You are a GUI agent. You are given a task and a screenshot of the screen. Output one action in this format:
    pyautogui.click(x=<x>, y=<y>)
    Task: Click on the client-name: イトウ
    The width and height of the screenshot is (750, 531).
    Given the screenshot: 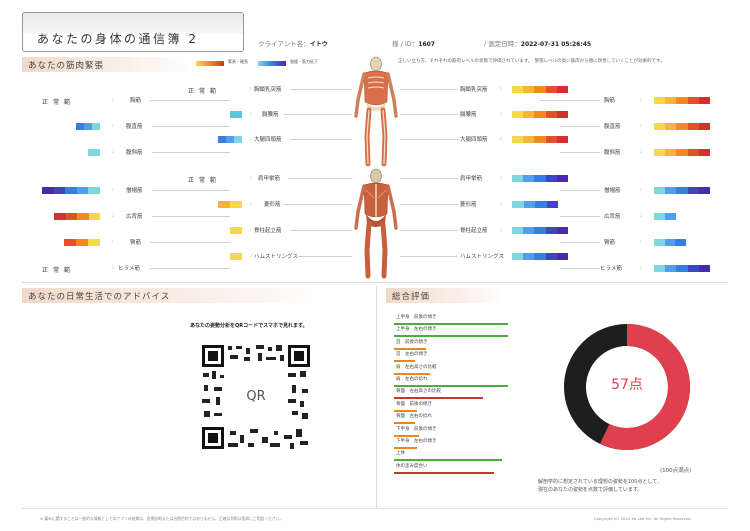 What is the action you would take?
    pyautogui.click(x=318, y=44)
    